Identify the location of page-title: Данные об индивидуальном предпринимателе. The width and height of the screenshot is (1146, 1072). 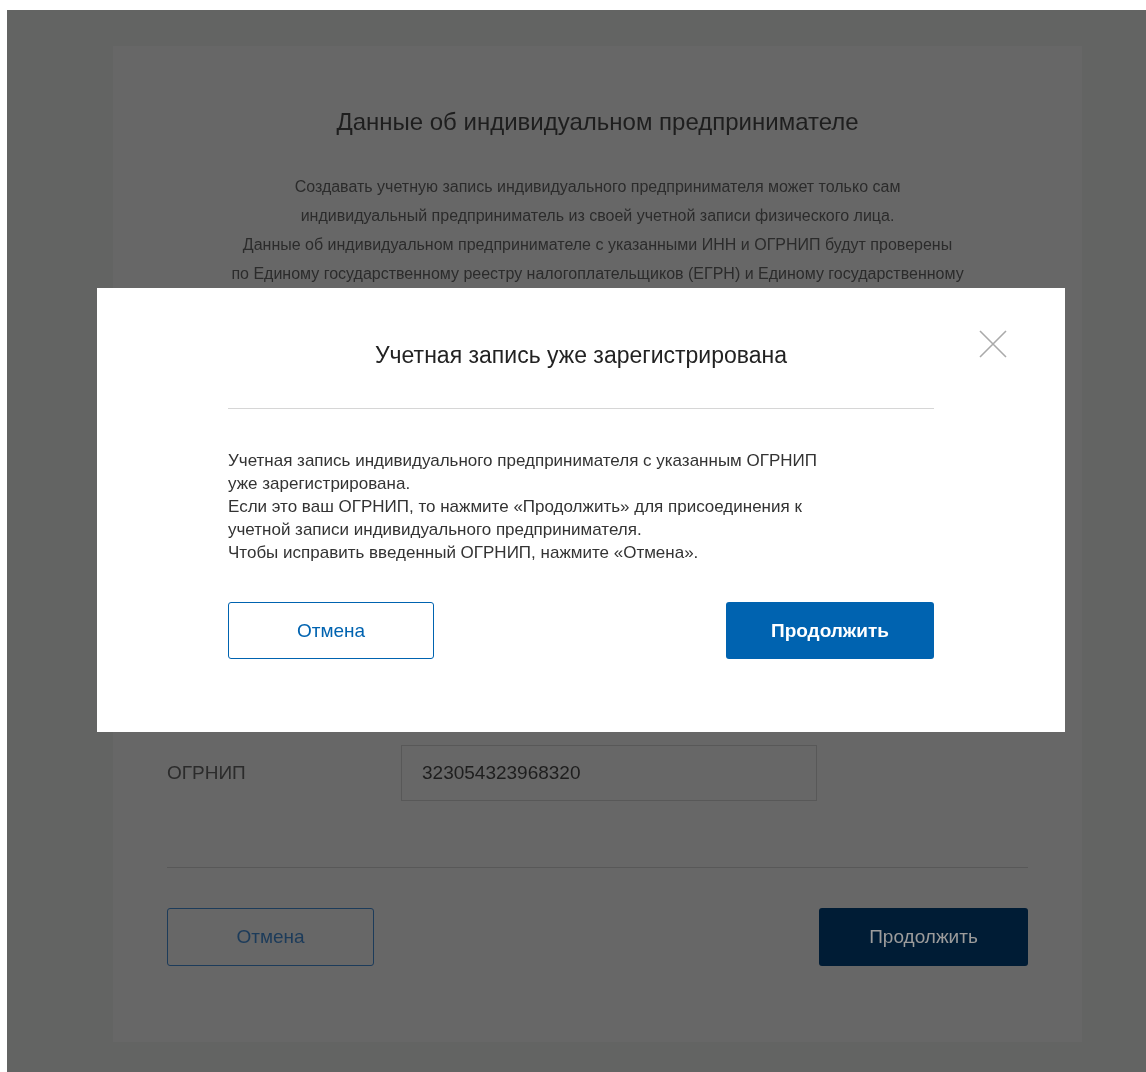
(597, 122).